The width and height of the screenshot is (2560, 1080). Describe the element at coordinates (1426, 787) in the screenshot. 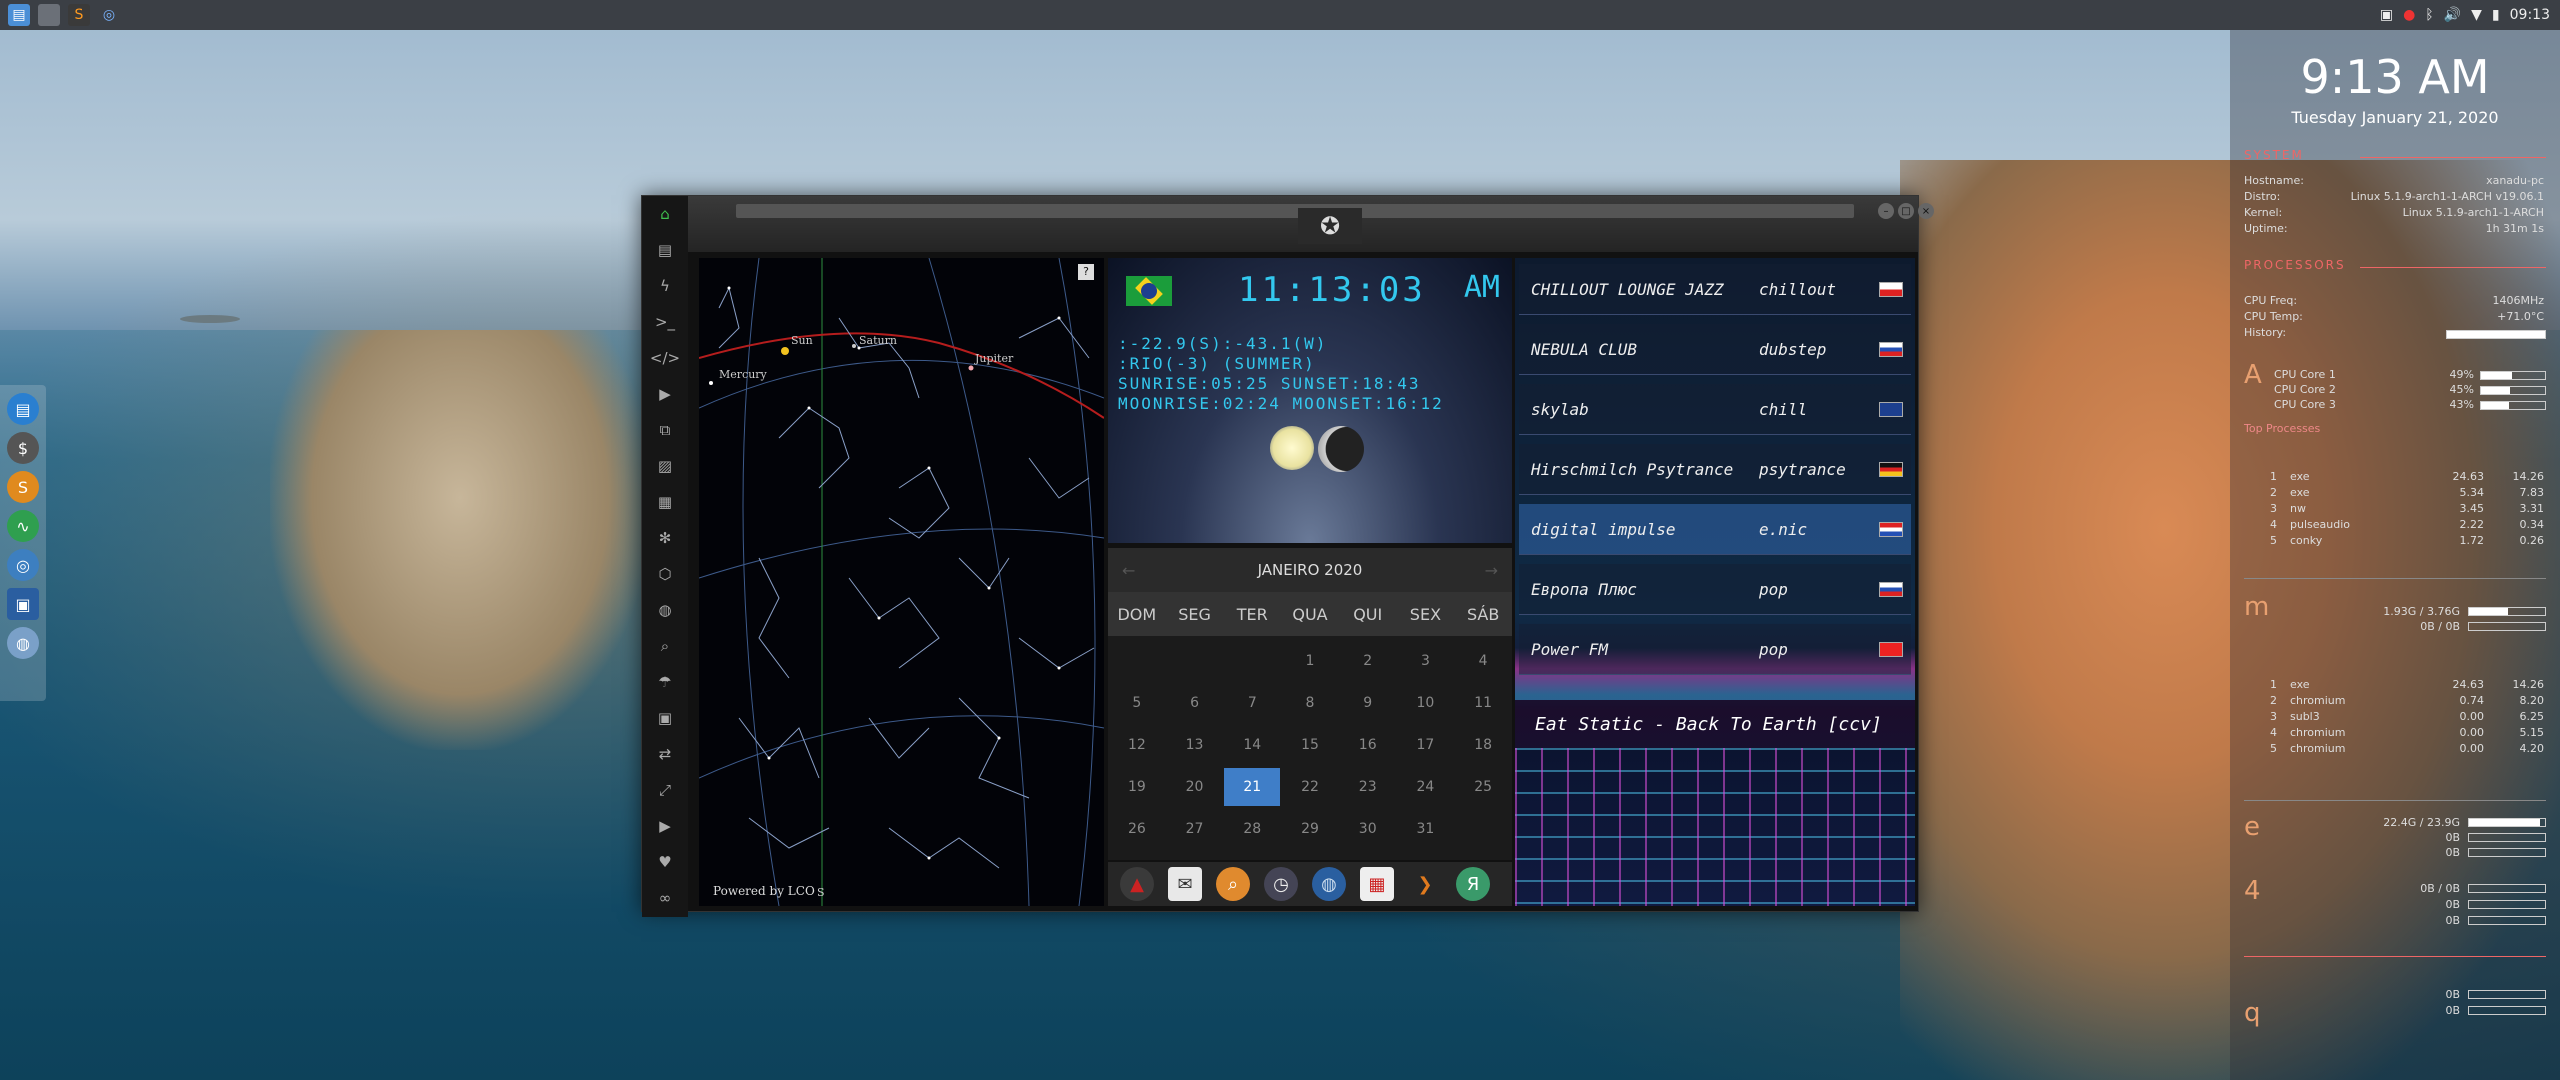

I see `calendar-day: 24` at that location.